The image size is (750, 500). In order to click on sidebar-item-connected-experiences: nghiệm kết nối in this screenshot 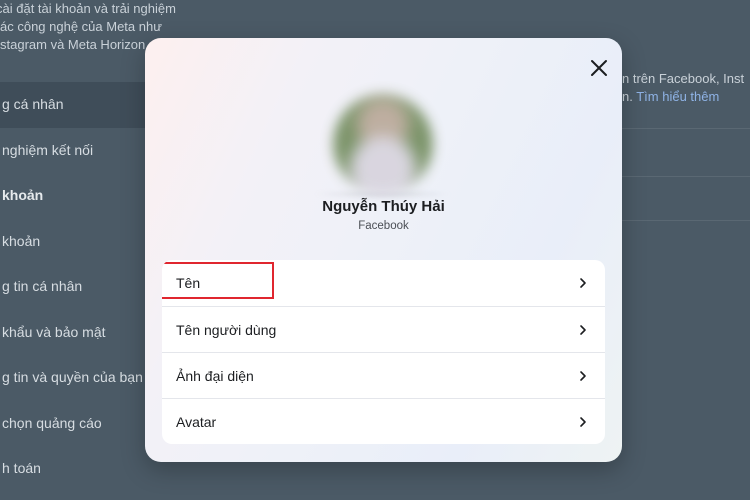, I will do `click(75, 151)`.